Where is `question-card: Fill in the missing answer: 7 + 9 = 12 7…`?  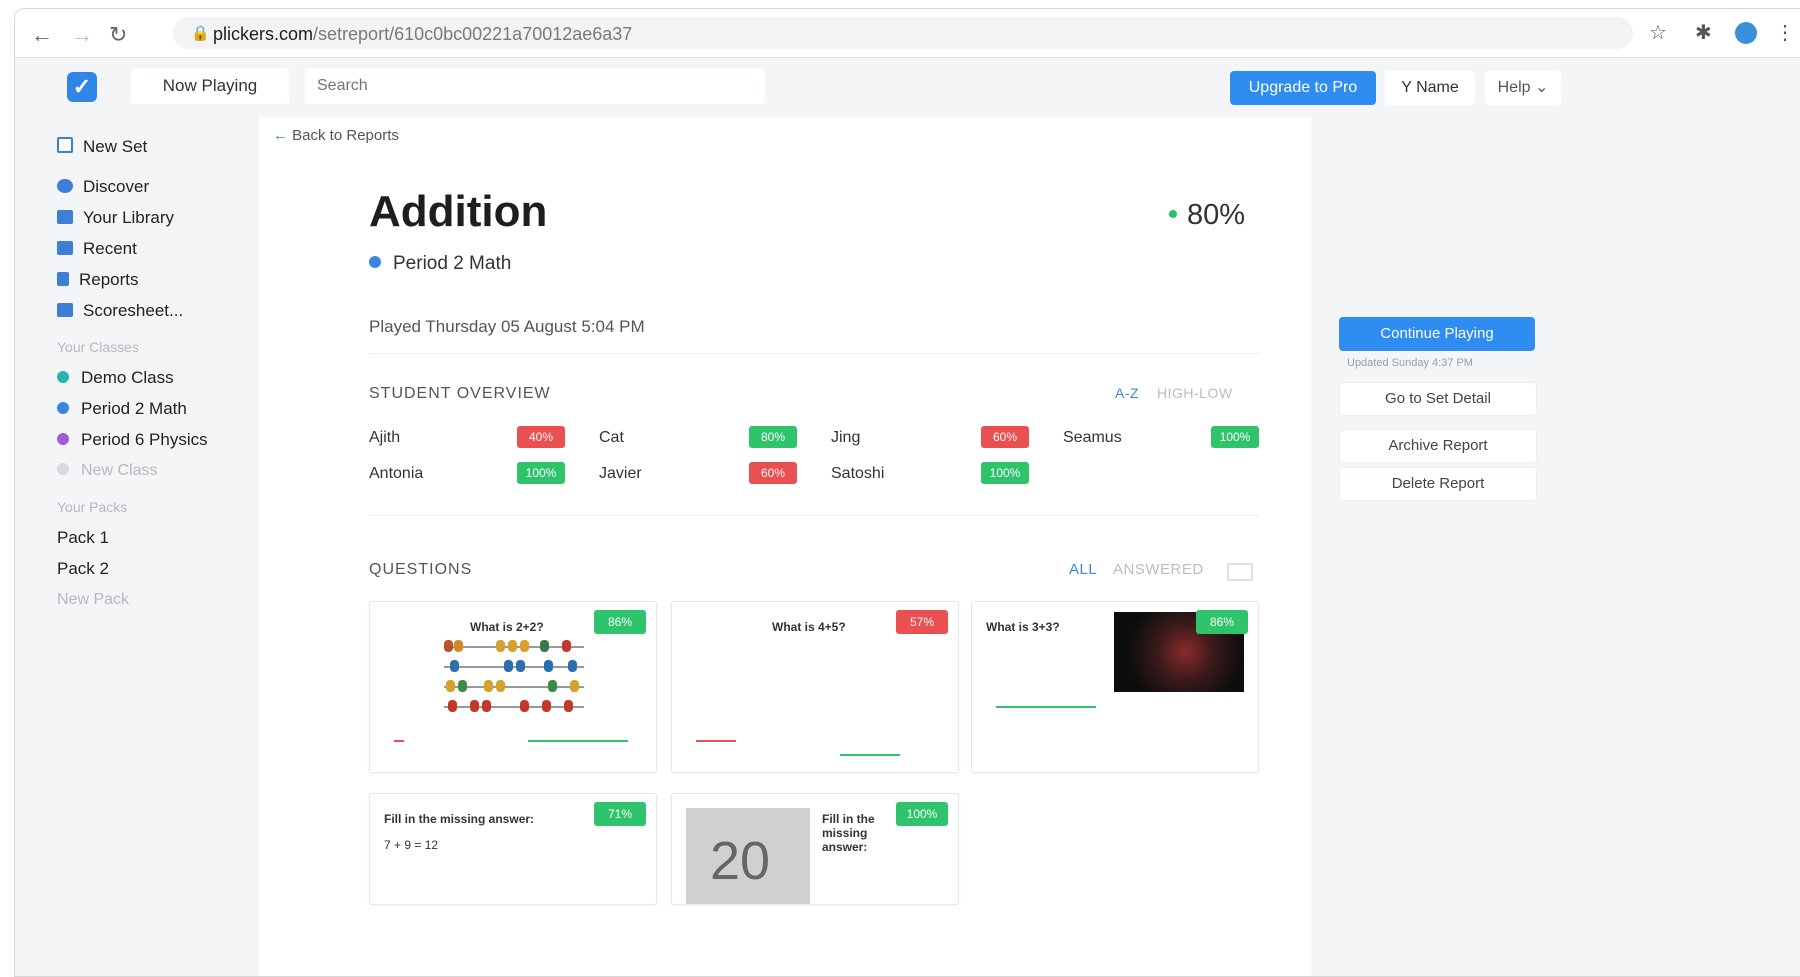 question-card: Fill in the missing answer: 7 + 9 = 12 7… is located at coordinates (513, 849).